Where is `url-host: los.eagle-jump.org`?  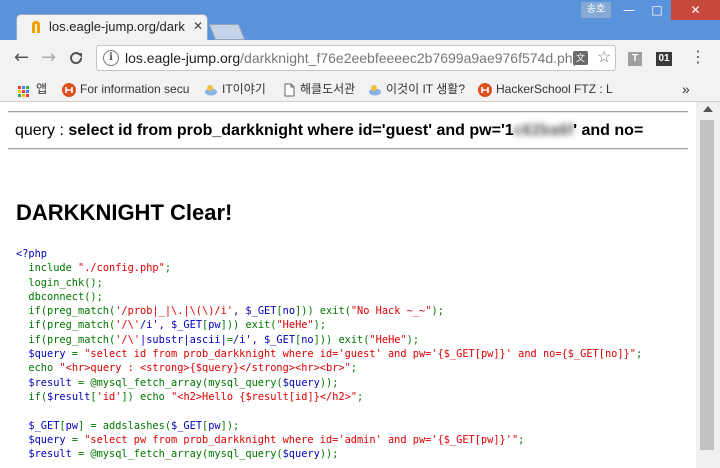
url-host: los.eagle-jump.org is located at coordinates (183, 58).